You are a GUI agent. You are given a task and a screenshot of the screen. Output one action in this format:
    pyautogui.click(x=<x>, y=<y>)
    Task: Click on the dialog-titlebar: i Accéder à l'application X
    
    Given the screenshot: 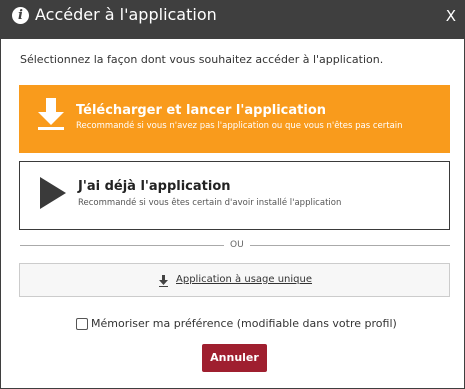 What is the action you would take?
    pyautogui.click(x=232, y=20)
    